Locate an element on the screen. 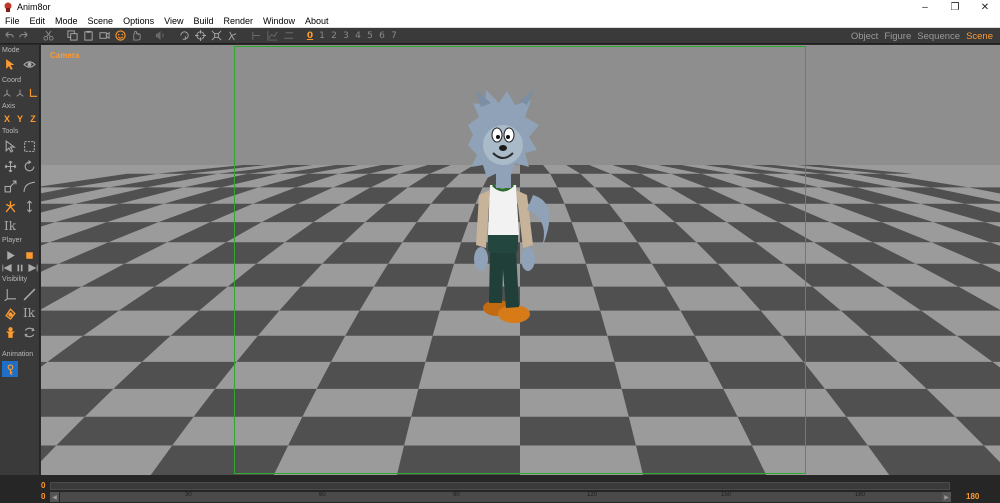  timeline-start-top: 0 is located at coordinates (43, 485).